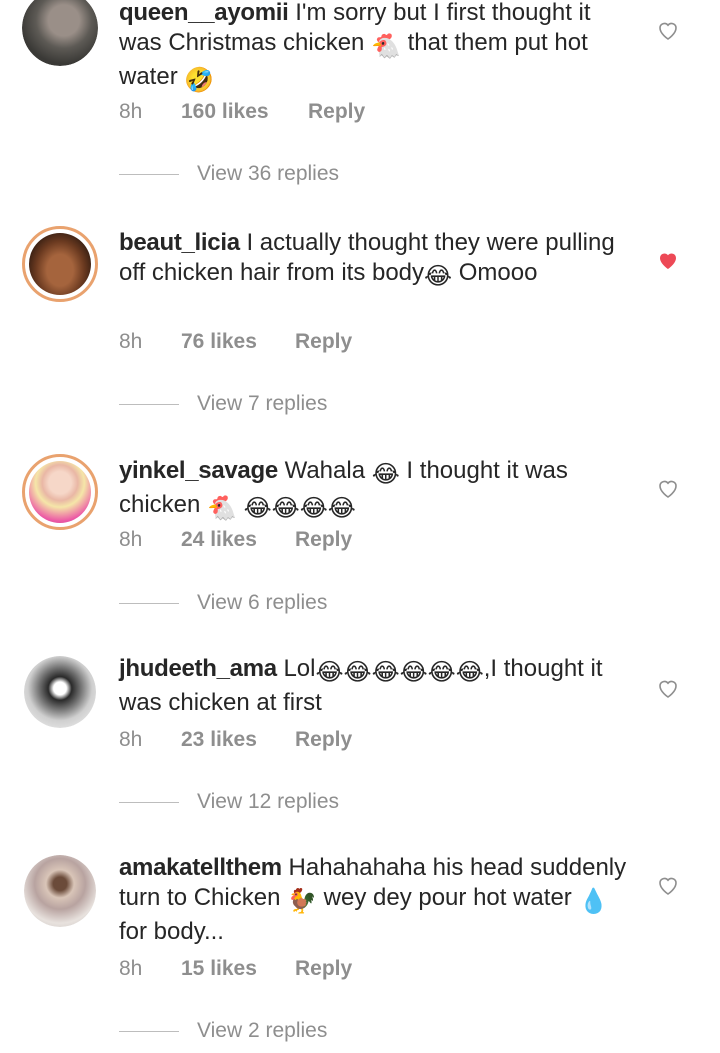  I want to click on view-replies-button: View 6 replies, so click(223, 603).